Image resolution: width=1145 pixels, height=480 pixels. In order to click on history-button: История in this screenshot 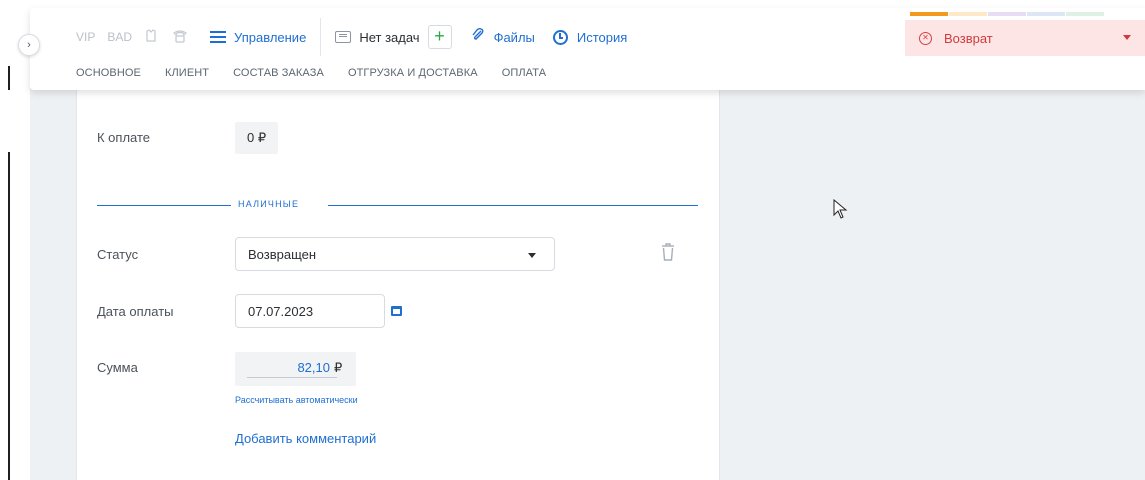, I will do `click(590, 37)`.